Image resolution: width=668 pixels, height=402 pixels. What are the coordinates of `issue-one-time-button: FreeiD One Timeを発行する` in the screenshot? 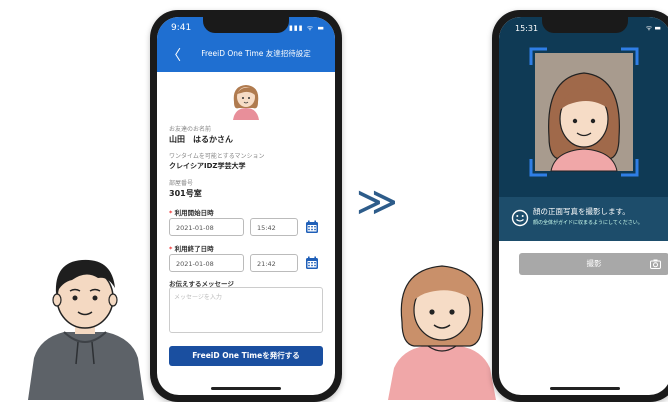 It's located at (246, 356).